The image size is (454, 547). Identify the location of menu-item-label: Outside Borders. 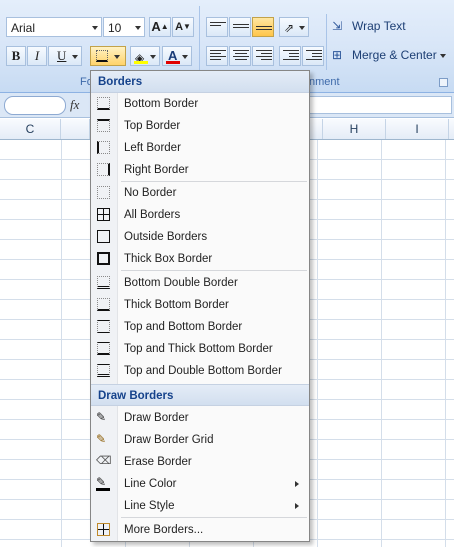
(166, 237).